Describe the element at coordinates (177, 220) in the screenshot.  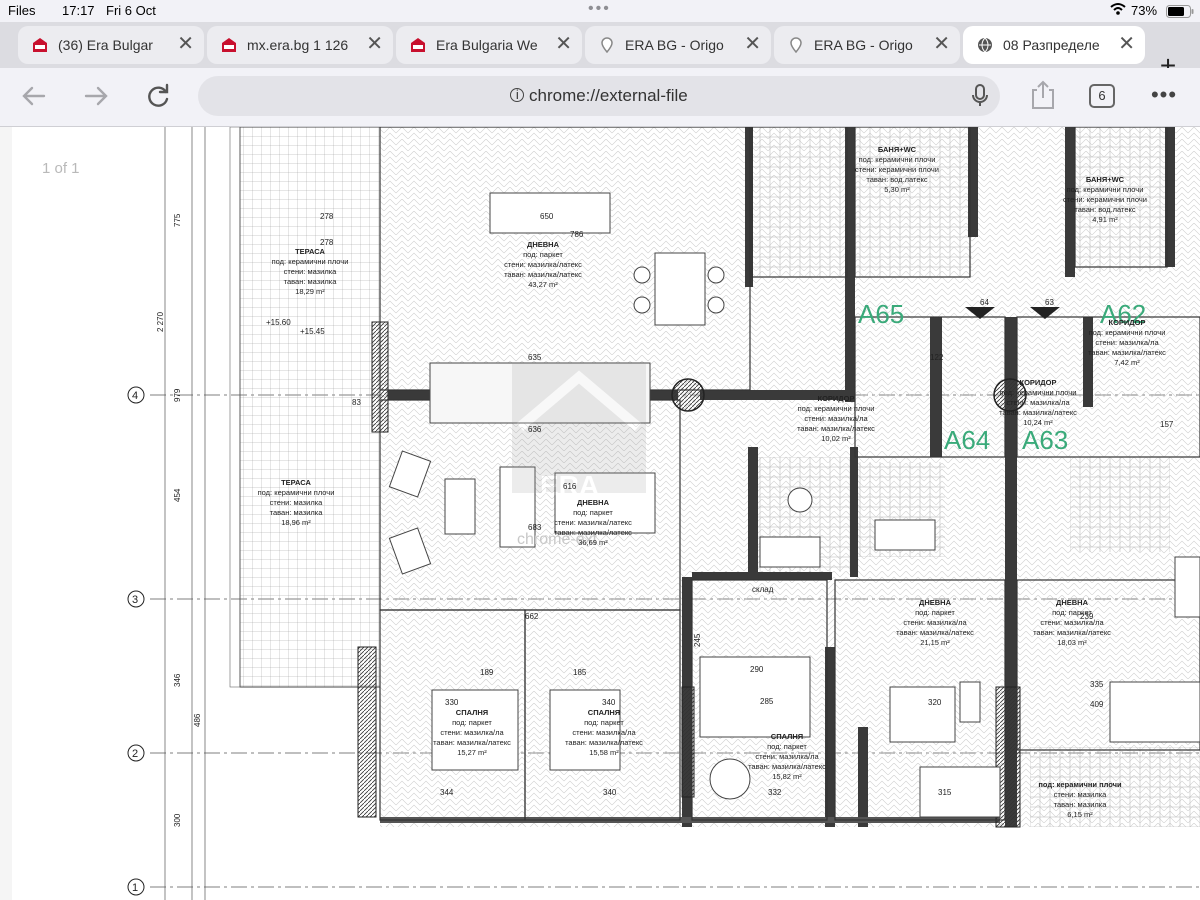
I see `dimension-label: 775` at that location.